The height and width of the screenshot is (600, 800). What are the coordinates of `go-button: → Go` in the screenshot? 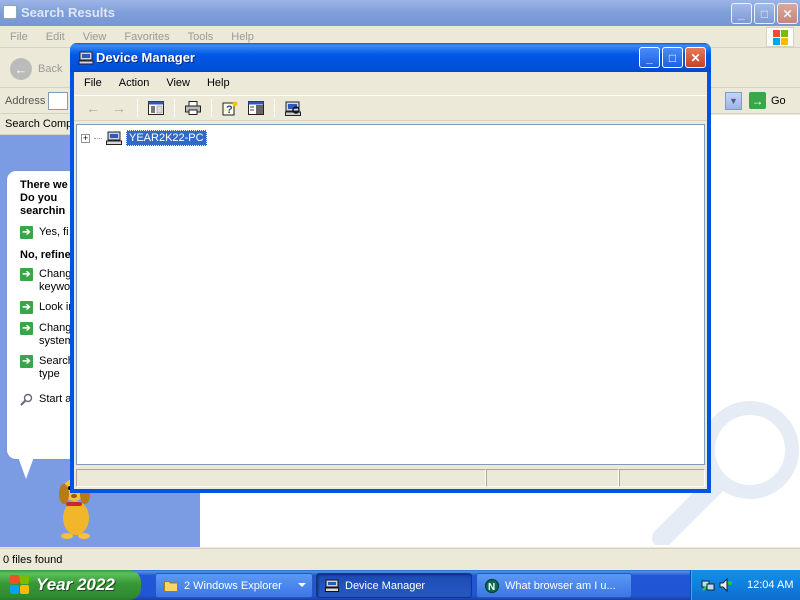 It's located at (767, 100).